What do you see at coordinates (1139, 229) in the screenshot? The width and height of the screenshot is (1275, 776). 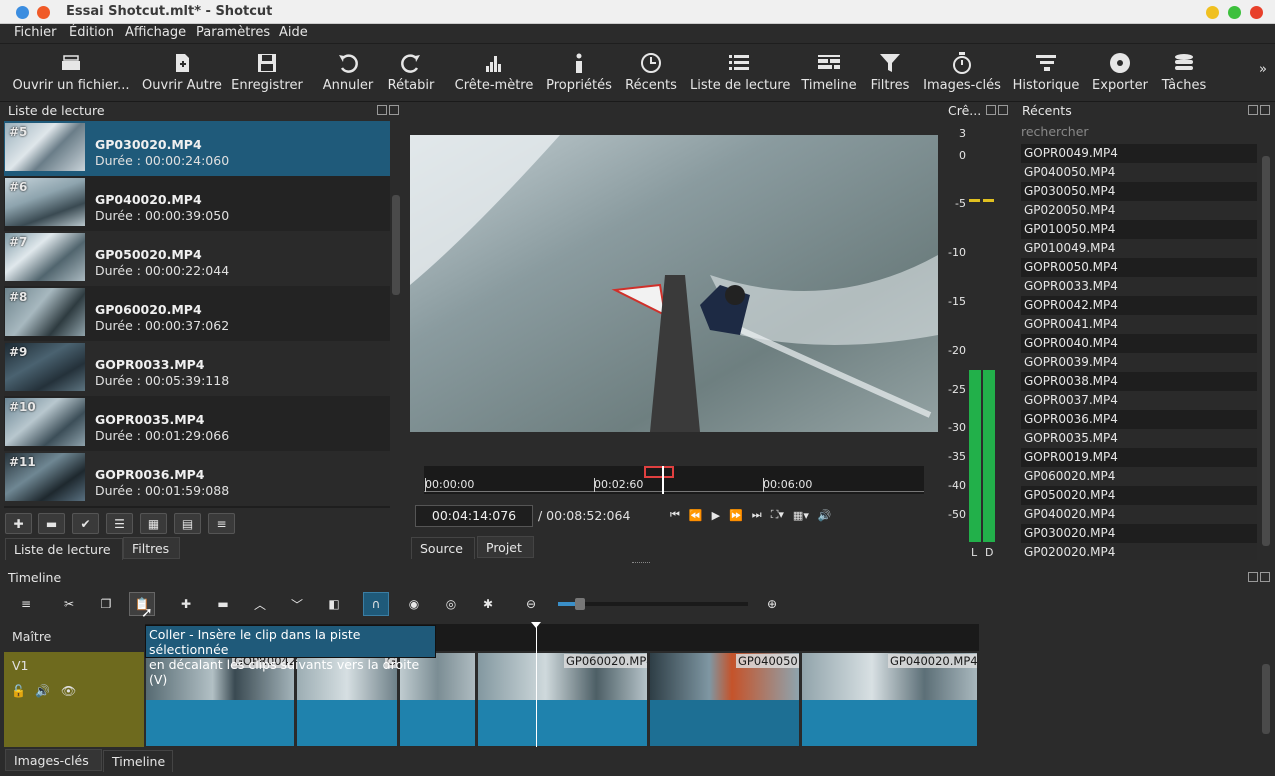 I see `list-item: GP010050.MP4` at bounding box center [1139, 229].